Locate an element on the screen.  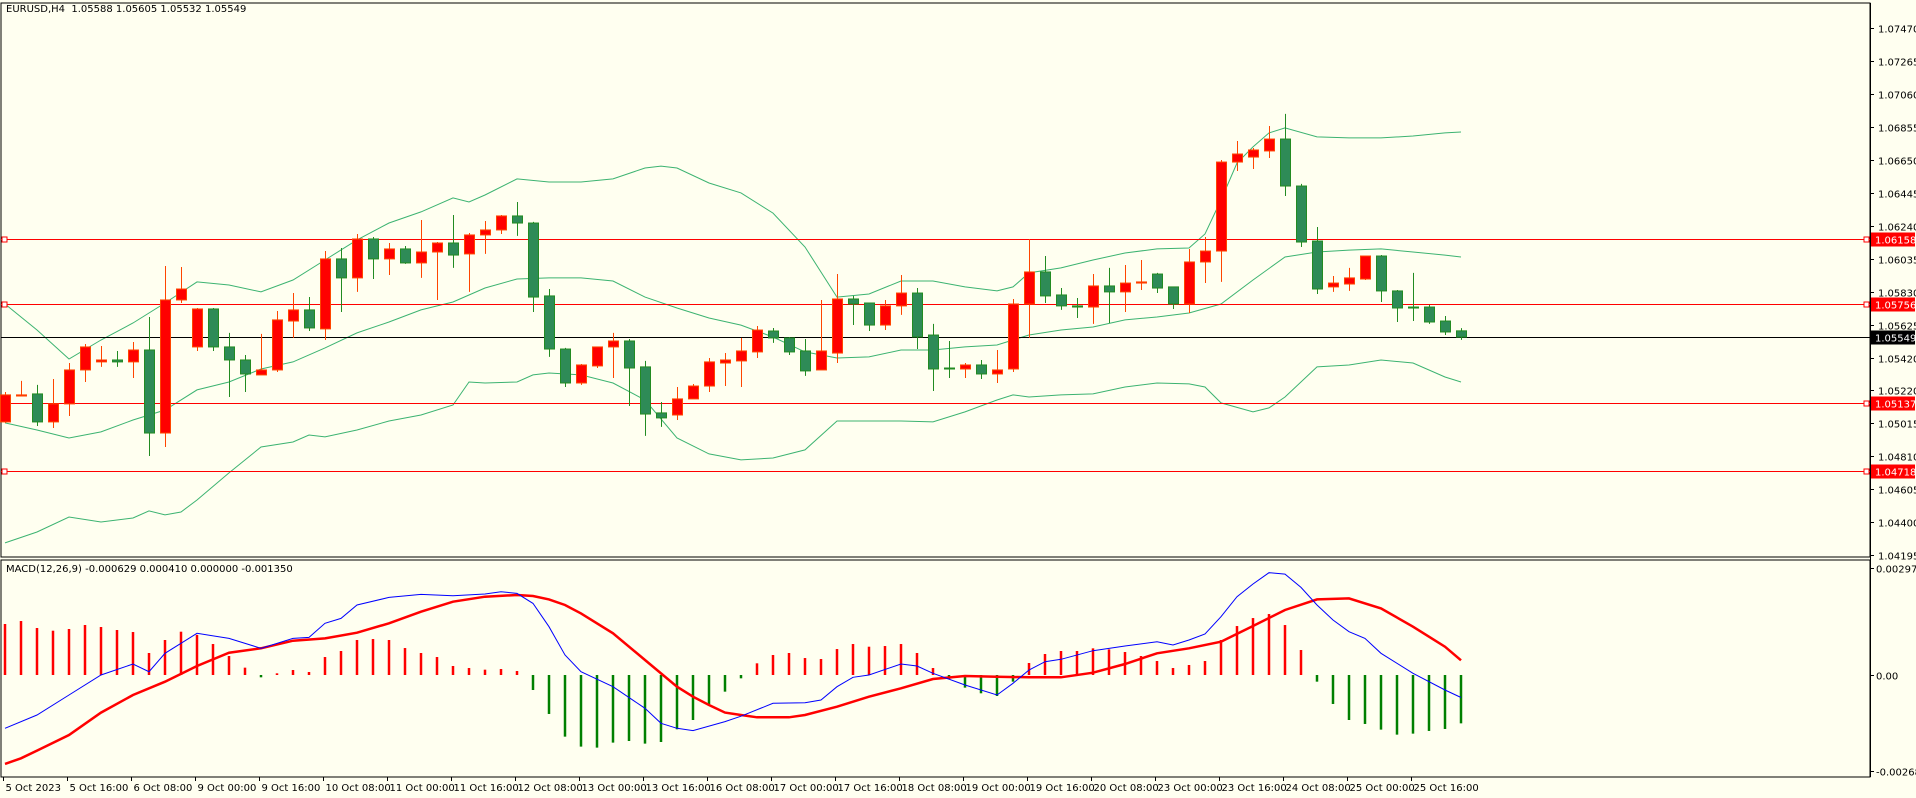
time-tick-label: 23 Oct 00:00 is located at coordinates (1190, 788).